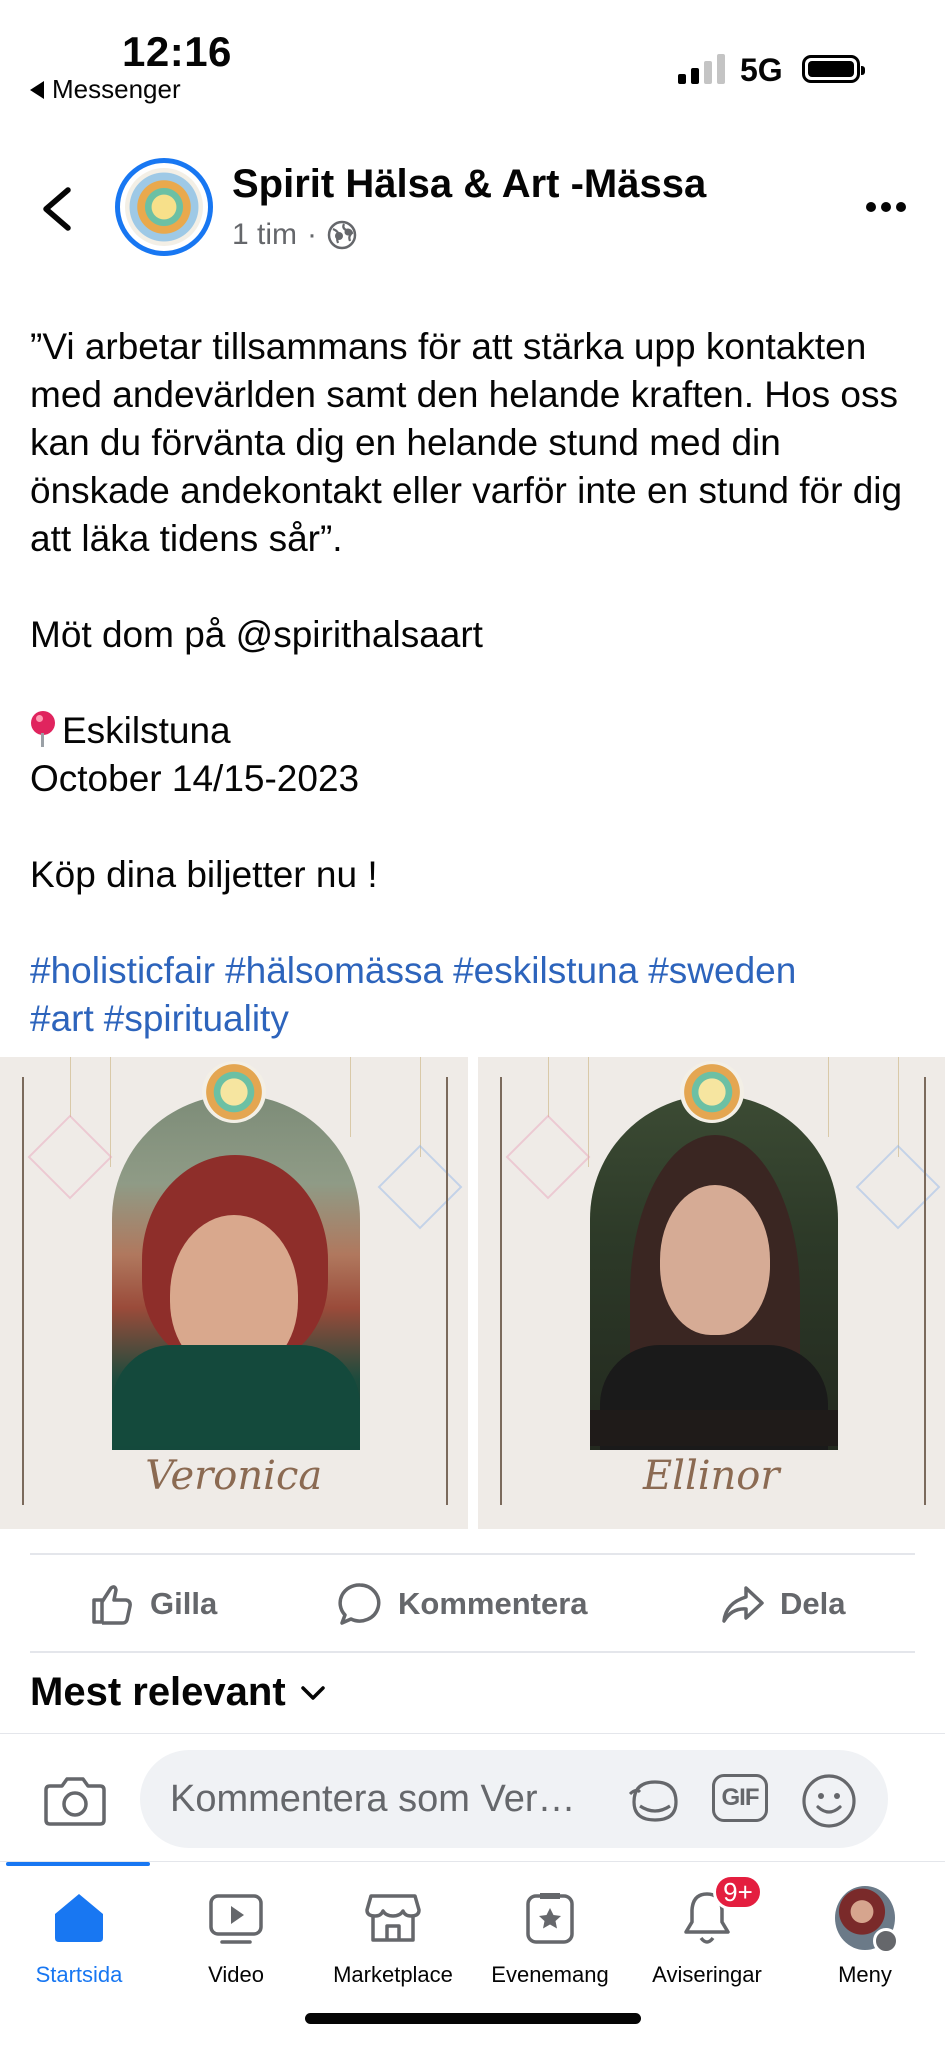 This screenshot has width=945, height=2048. I want to click on comment-composer: Kommentera som Ver… GIF, so click(472, 1797).